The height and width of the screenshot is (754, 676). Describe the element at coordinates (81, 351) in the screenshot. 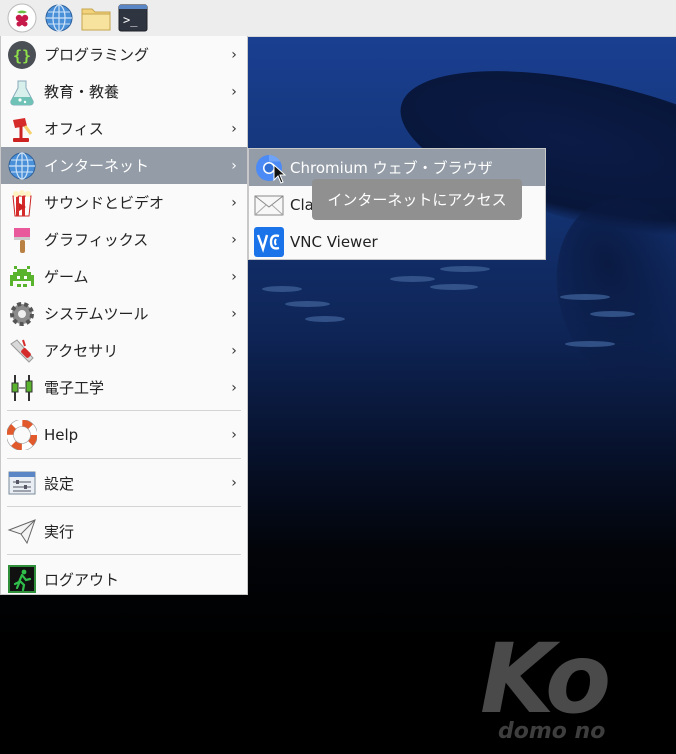

I see `menu-item-label: アクセサリ` at that location.